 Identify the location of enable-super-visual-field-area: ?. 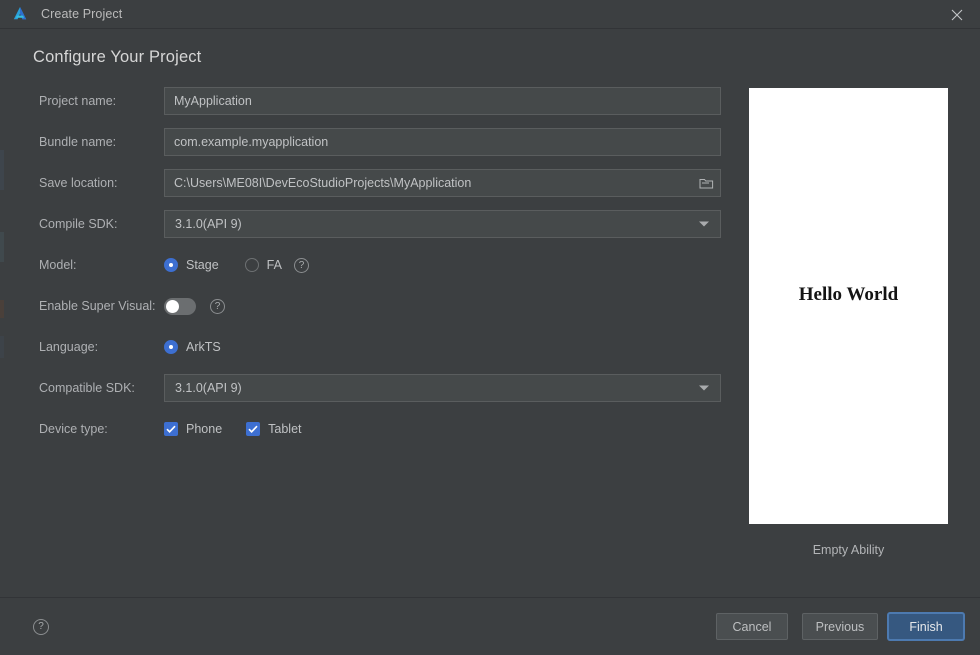
(442, 306).